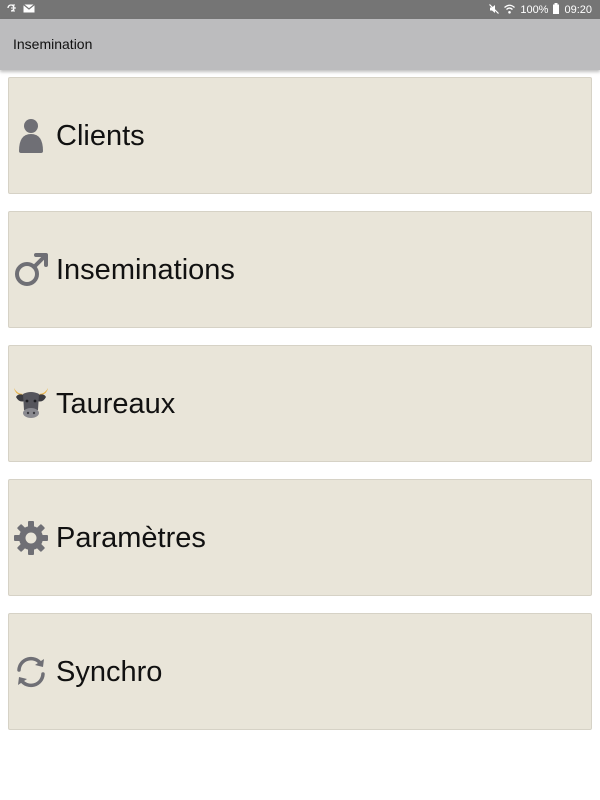 The width and height of the screenshot is (600, 800). I want to click on menu-item-inseminations: Inseminations, so click(300, 269).